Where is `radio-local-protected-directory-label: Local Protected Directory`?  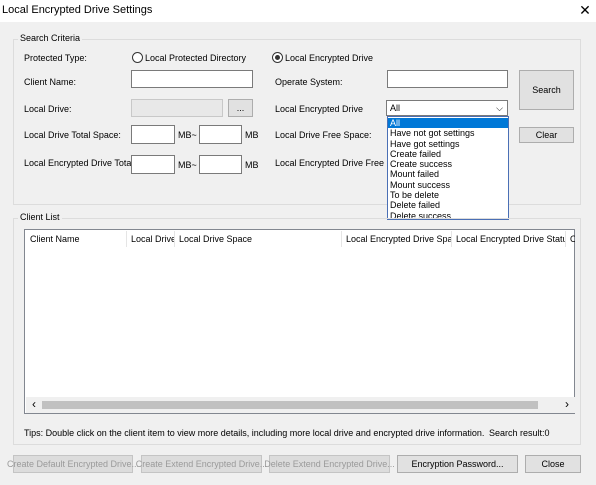 radio-local-protected-directory-label: Local Protected Directory is located at coordinates (195, 58).